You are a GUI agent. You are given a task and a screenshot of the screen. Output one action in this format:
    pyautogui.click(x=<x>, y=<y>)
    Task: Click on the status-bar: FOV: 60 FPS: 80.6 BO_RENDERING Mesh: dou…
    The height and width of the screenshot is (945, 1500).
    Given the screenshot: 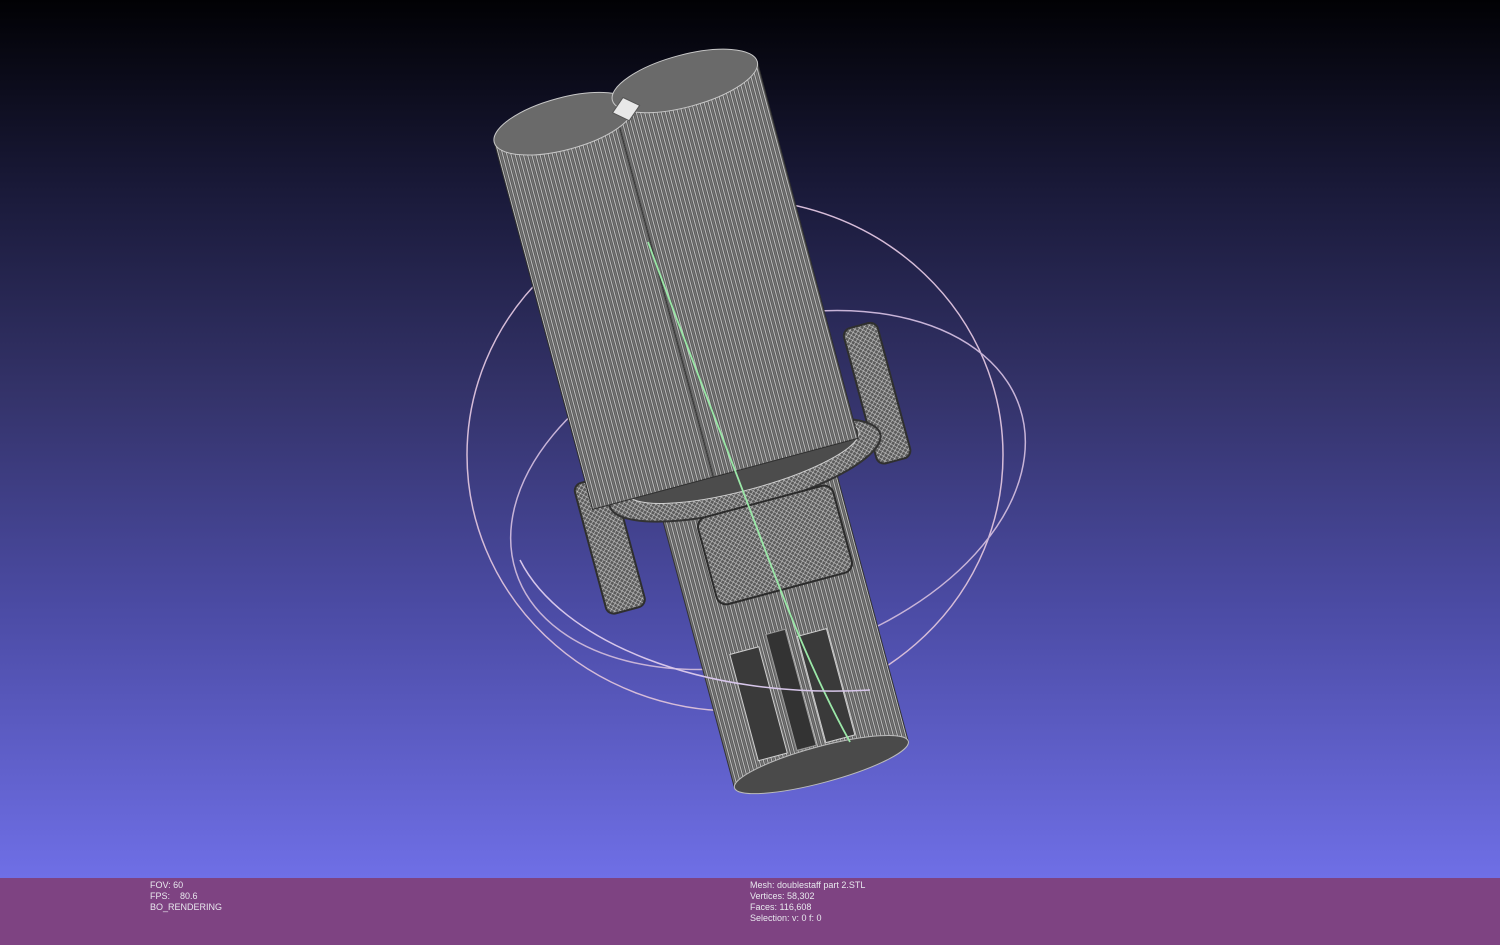 What is the action you would take?
    pyautogui.click(x=750, y=911)
    